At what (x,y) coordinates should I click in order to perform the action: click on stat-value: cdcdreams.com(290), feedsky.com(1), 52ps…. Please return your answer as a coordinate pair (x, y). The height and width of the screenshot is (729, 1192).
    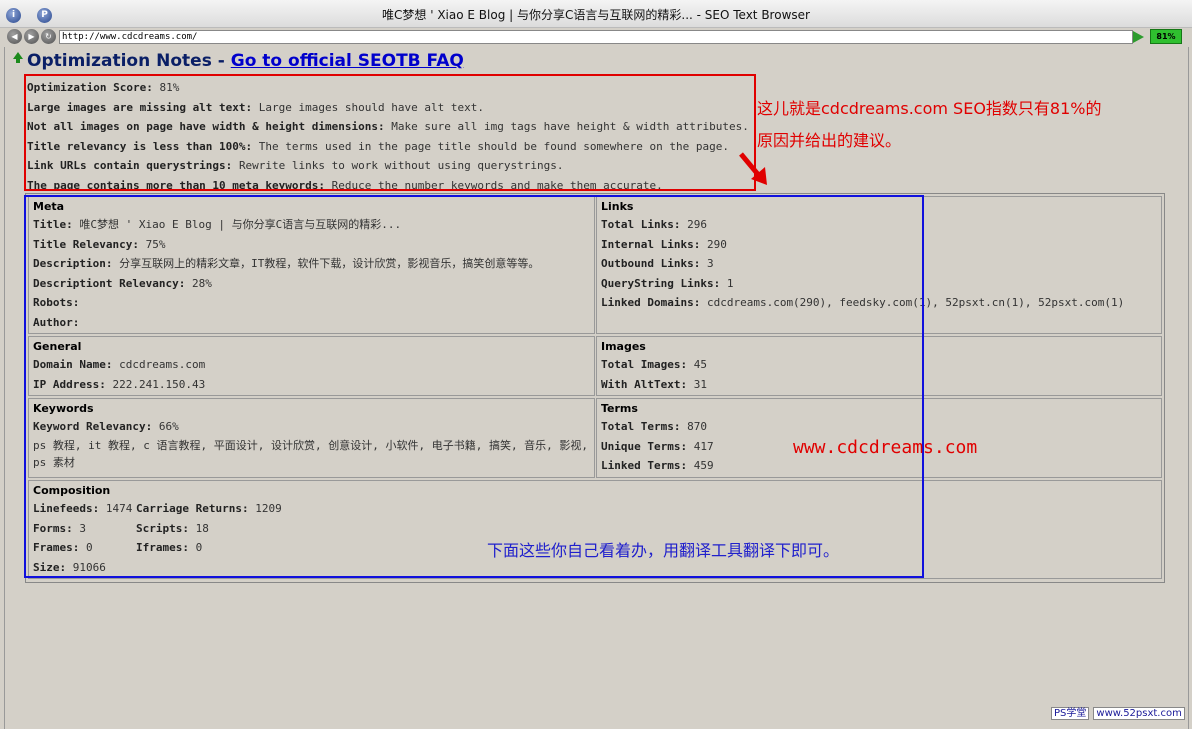
    Looking at the image, I should click on (915, 302).